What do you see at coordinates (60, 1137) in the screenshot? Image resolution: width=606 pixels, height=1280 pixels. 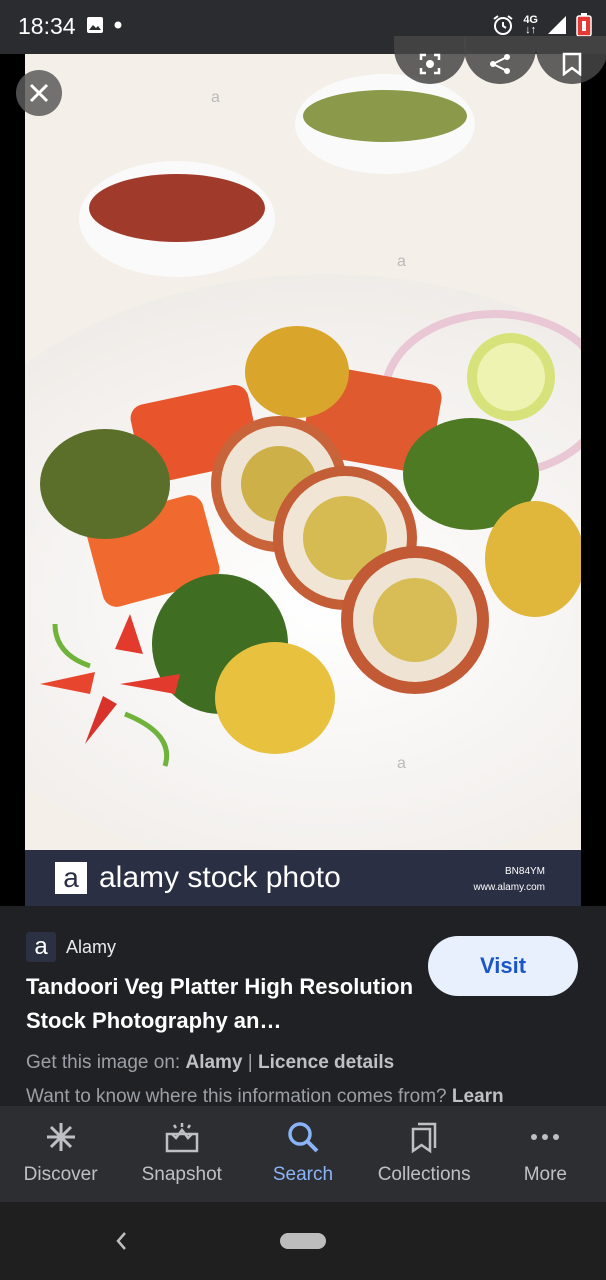 I see `asterisk-icon` at bounding box center [60, 1137].